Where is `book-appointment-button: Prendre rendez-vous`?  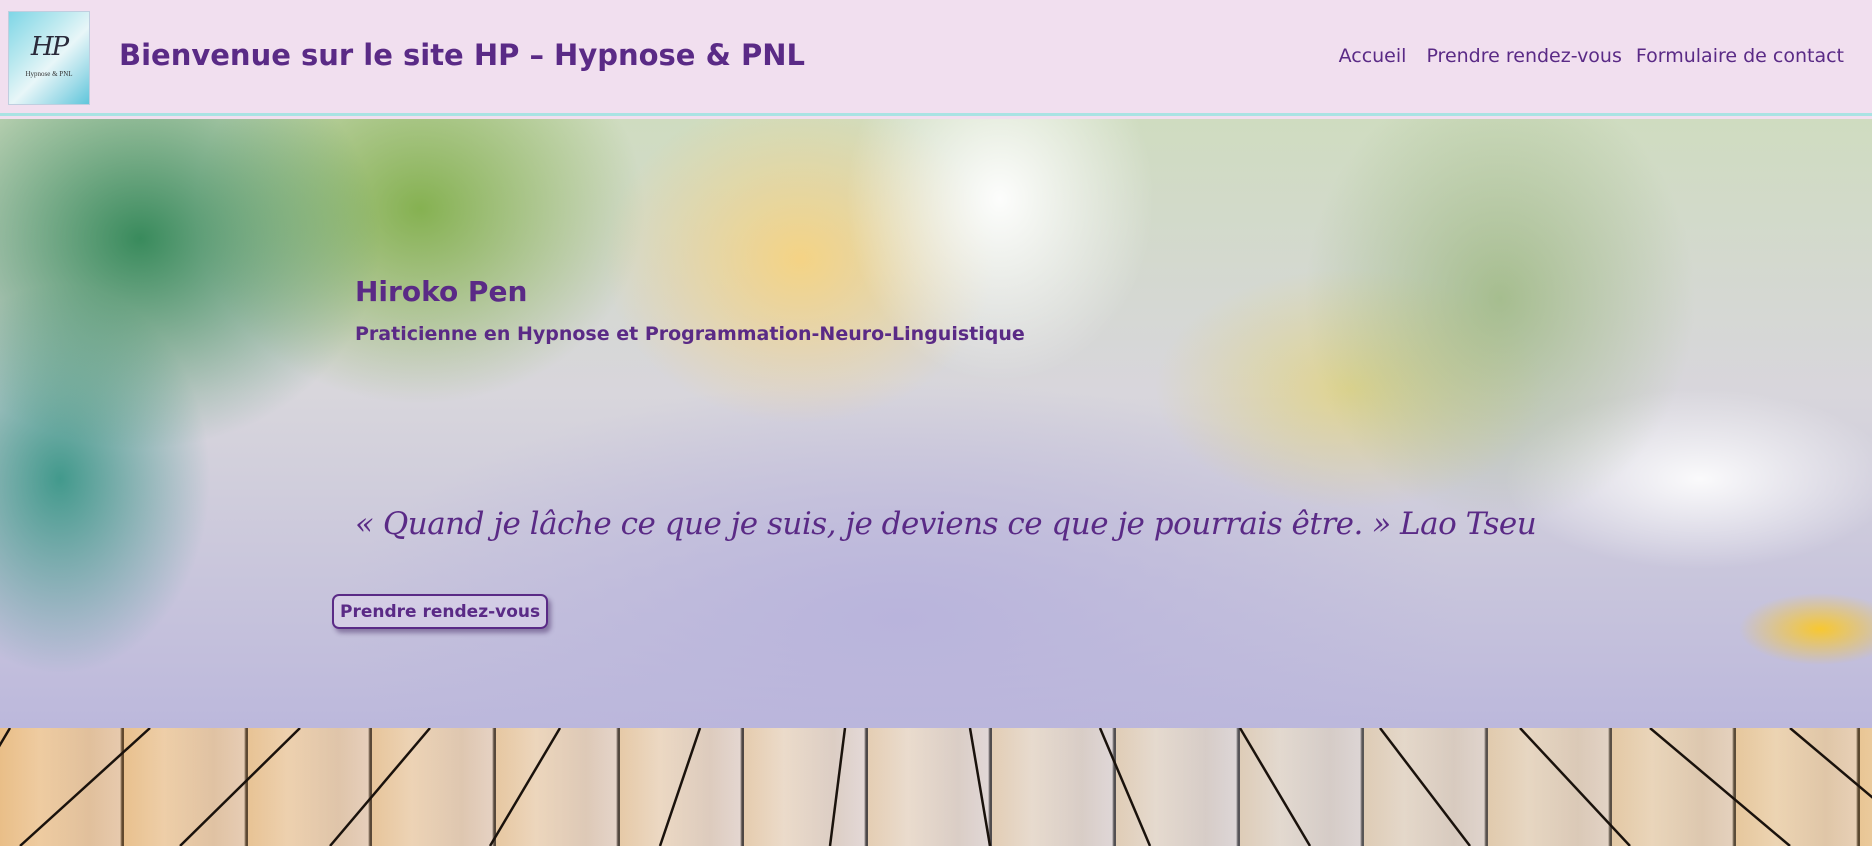
book-appointment-button: Prendre rendez-vous is located at coordinates (440, 611).